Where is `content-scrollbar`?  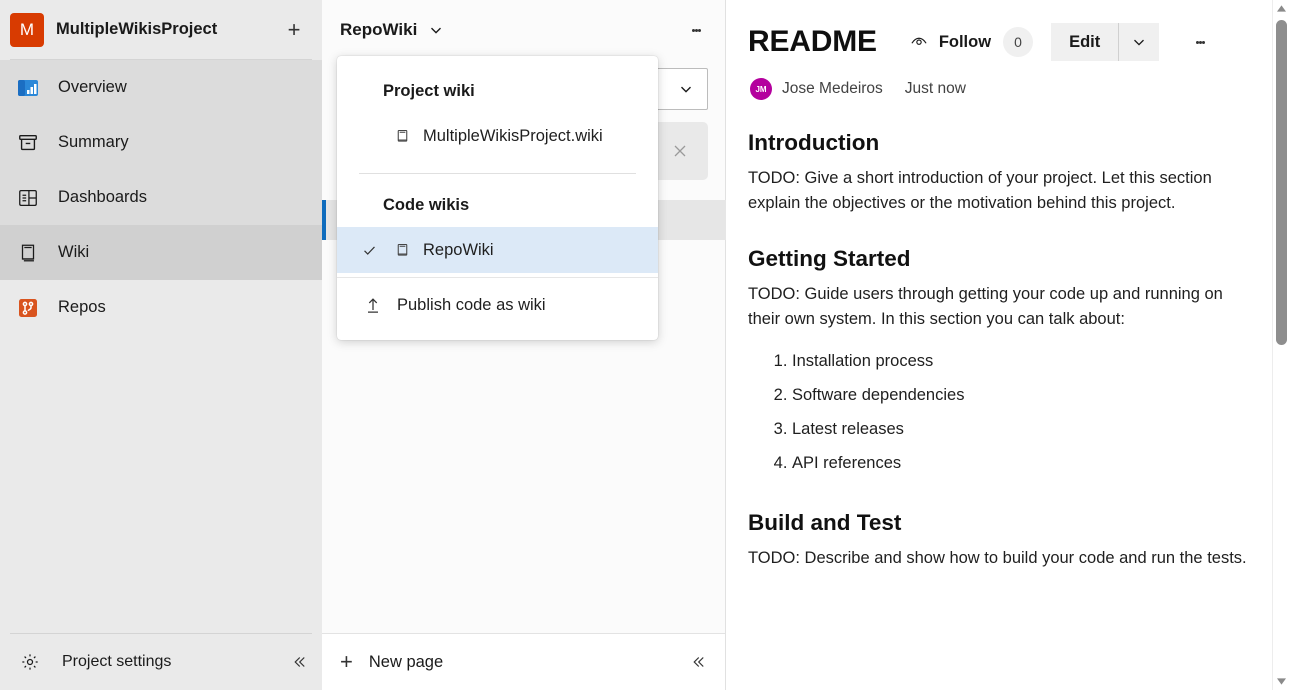
content-scrollbar is located at coordinates (1280, 345).